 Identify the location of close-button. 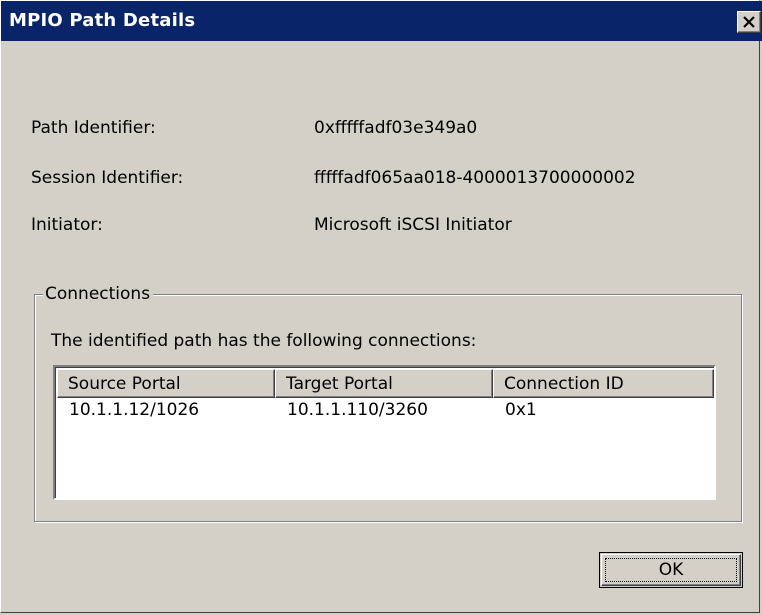
(749, 22).